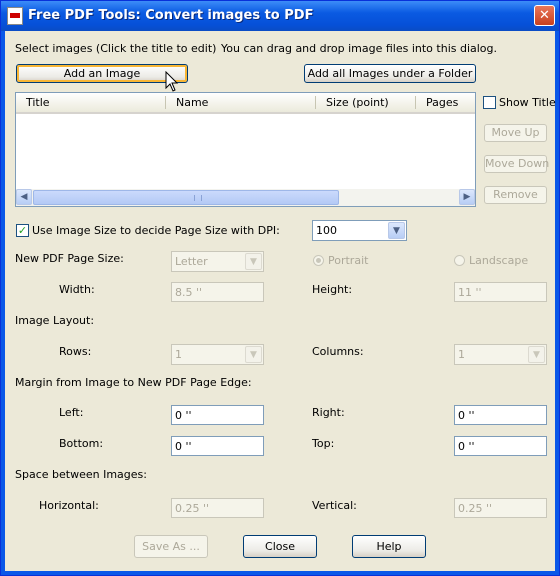 This screenshot has width=560, height=576. What do you see at coordinates (69, 258) in the screenshot?
I see `page-size-label: New PDF Page Size:` at bounding box center [69, 258].